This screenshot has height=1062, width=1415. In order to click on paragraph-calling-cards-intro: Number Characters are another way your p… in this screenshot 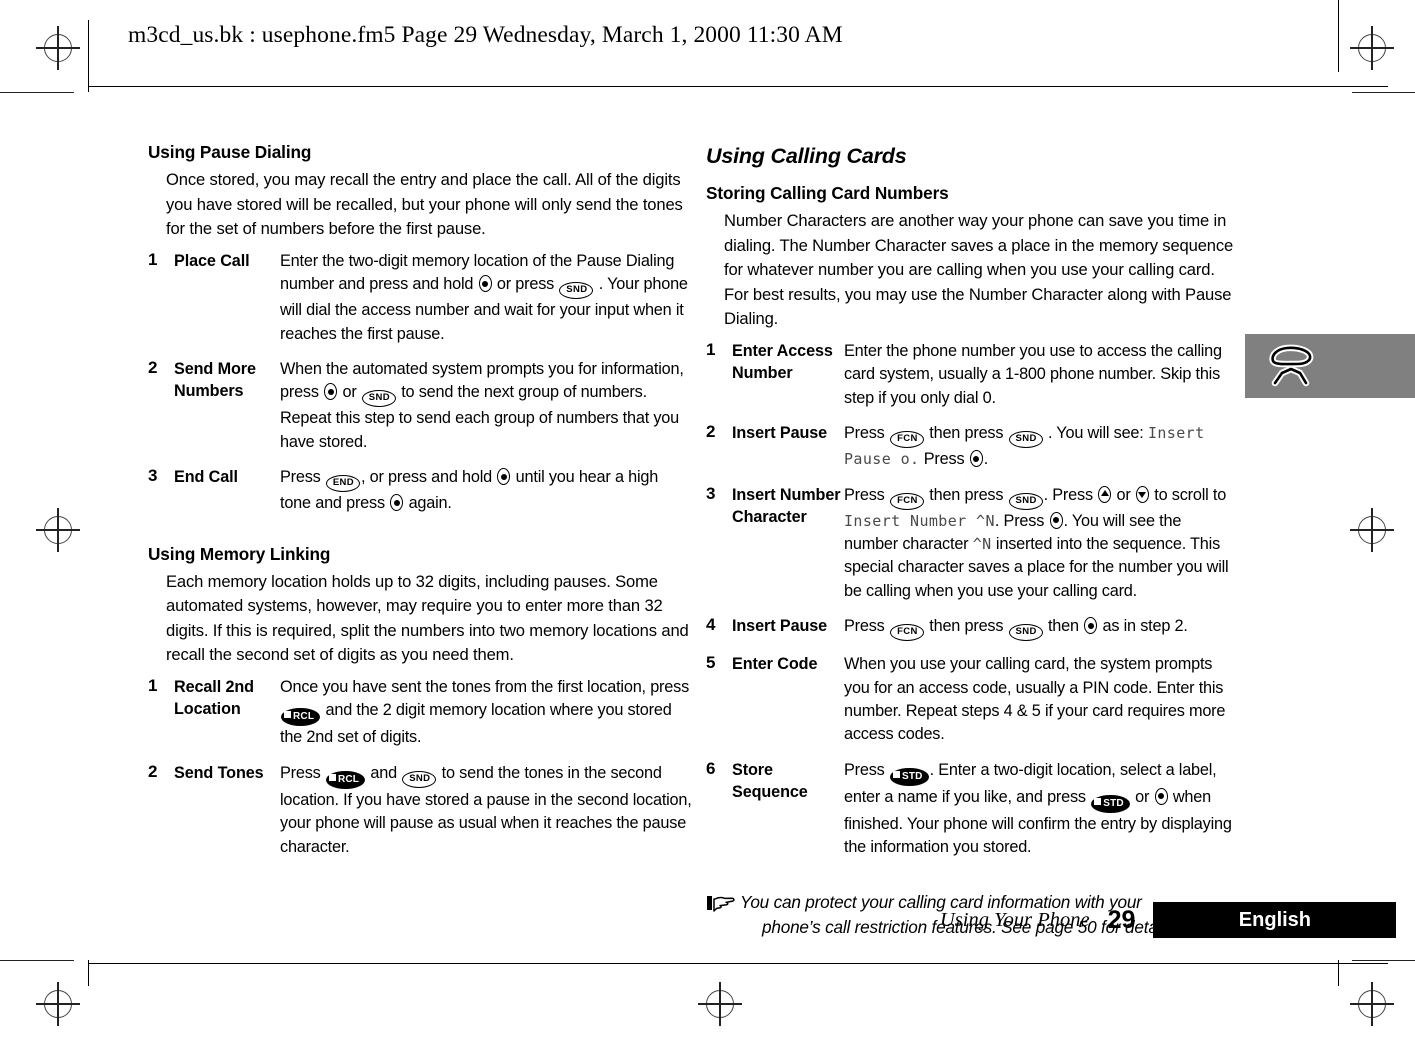, I will do `click(979, 270)`.